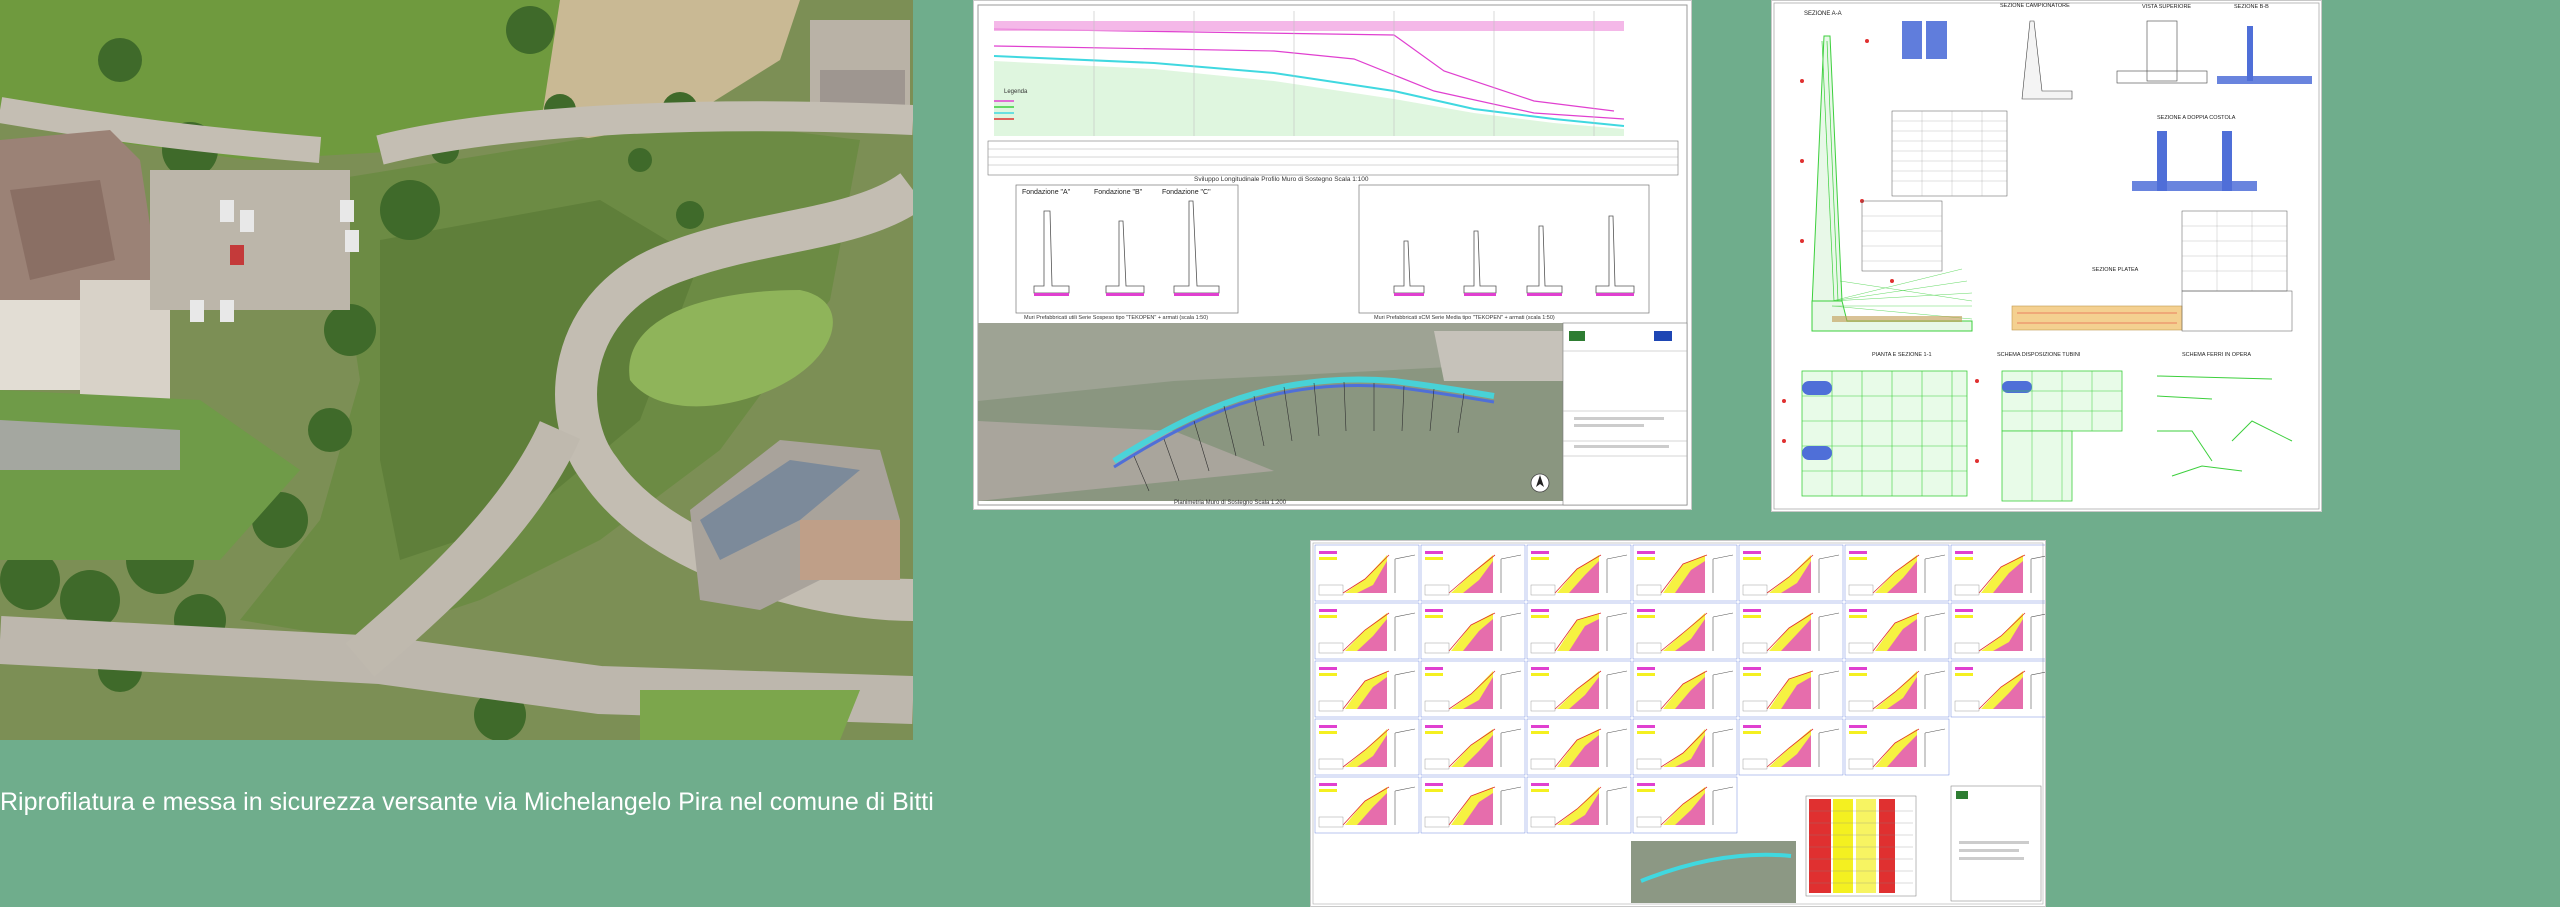 The image size is (2560, 907). What do you see at coordinates (2196, 118) in the screenshot?
I see `sezione-doppia-label: SEZIONE A DOPPIA COSTOLA` at bounding box center [2196, 118].